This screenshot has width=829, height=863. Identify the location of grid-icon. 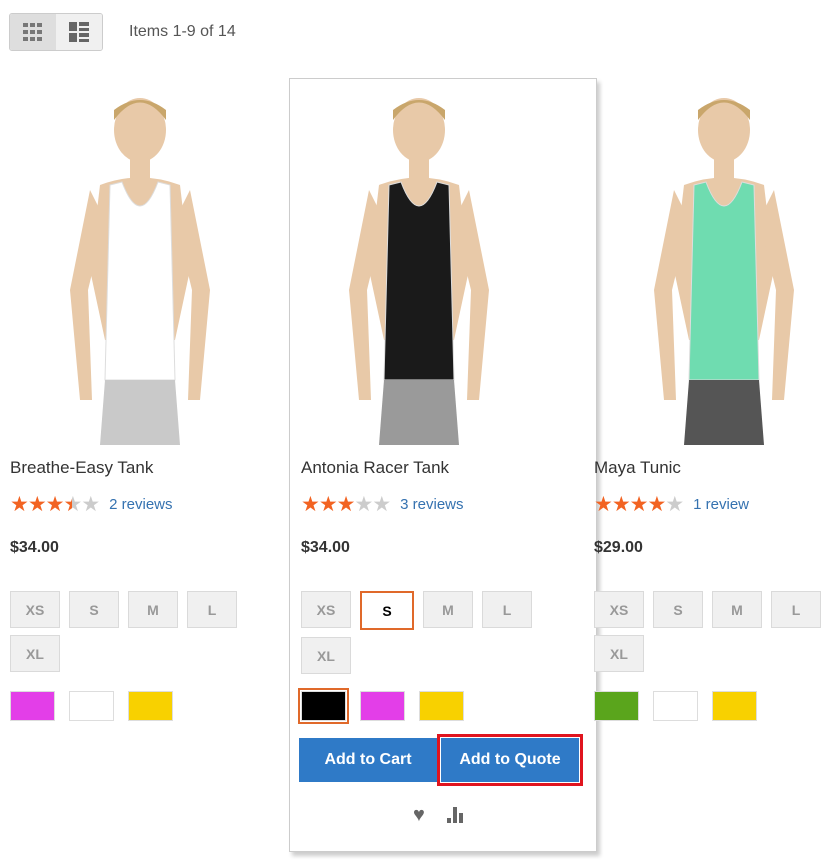
(32, 32).